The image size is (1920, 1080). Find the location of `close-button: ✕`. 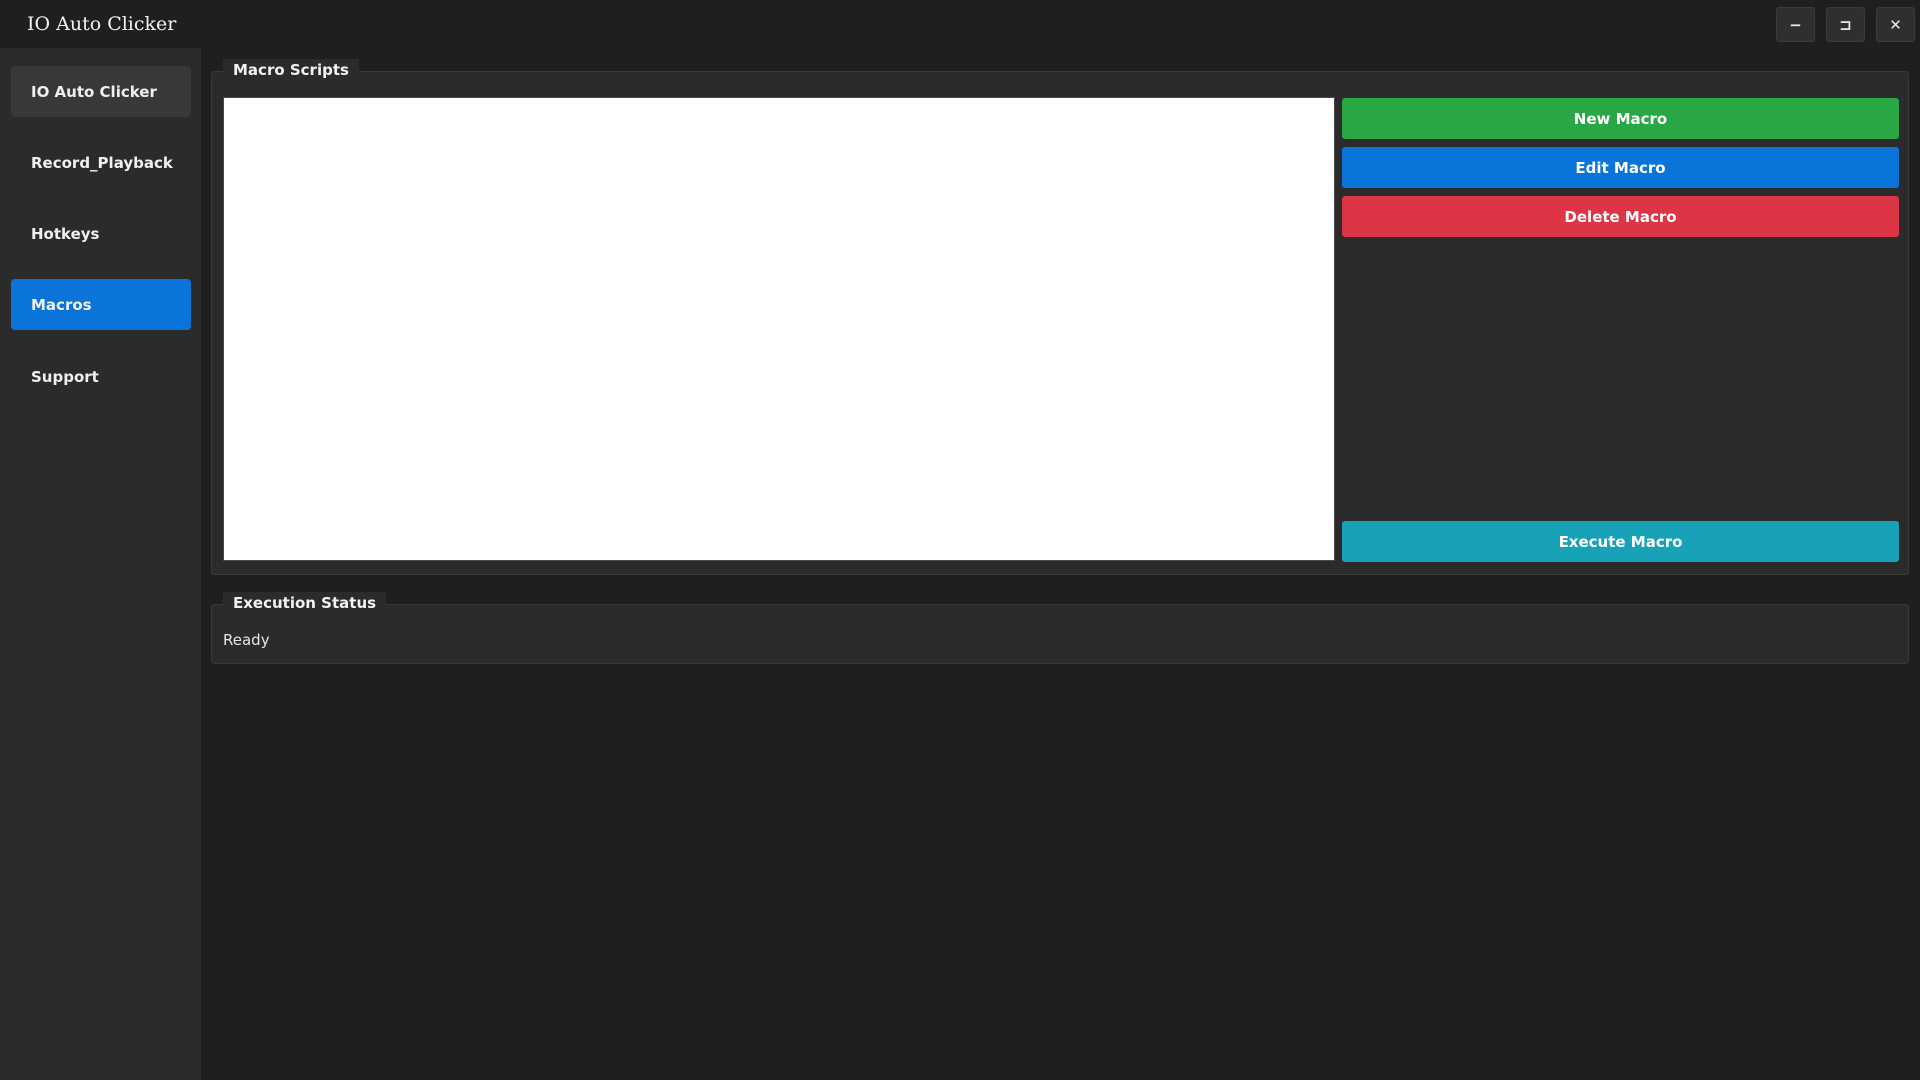

close-button: ✕ is located at coordinates (1895, 24).